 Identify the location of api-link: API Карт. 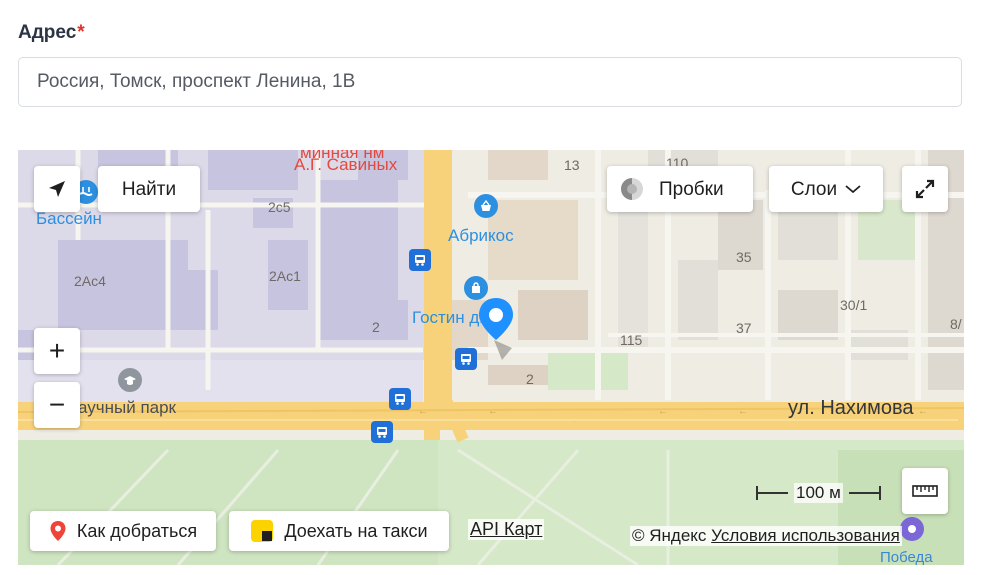
(506, 529).